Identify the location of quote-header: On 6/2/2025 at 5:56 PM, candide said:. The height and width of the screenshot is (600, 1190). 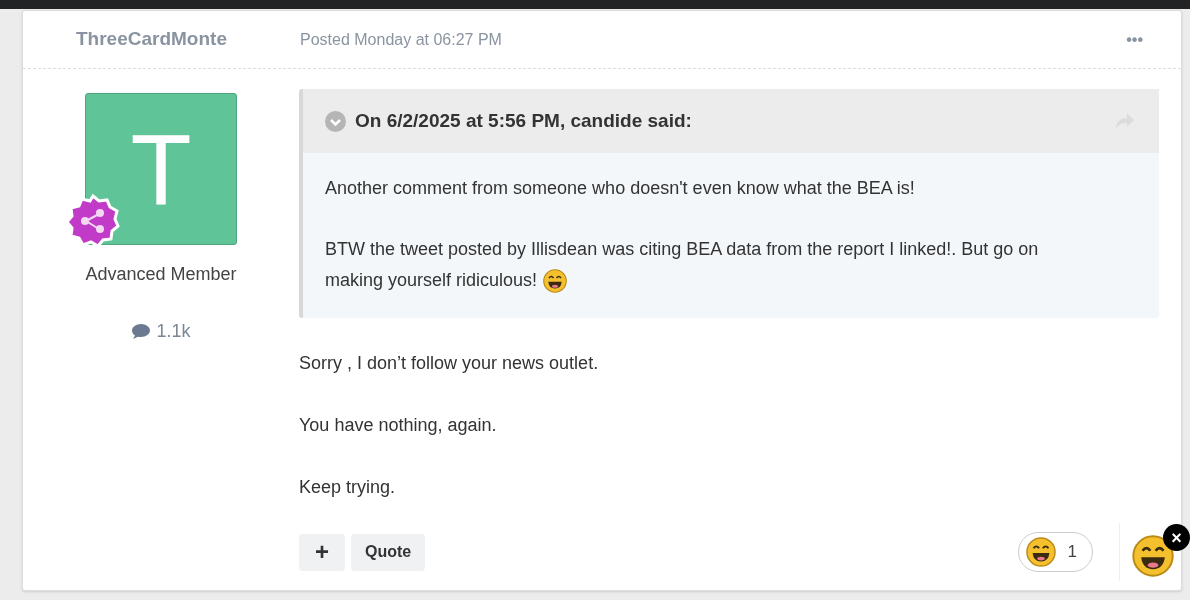
(523, 120).